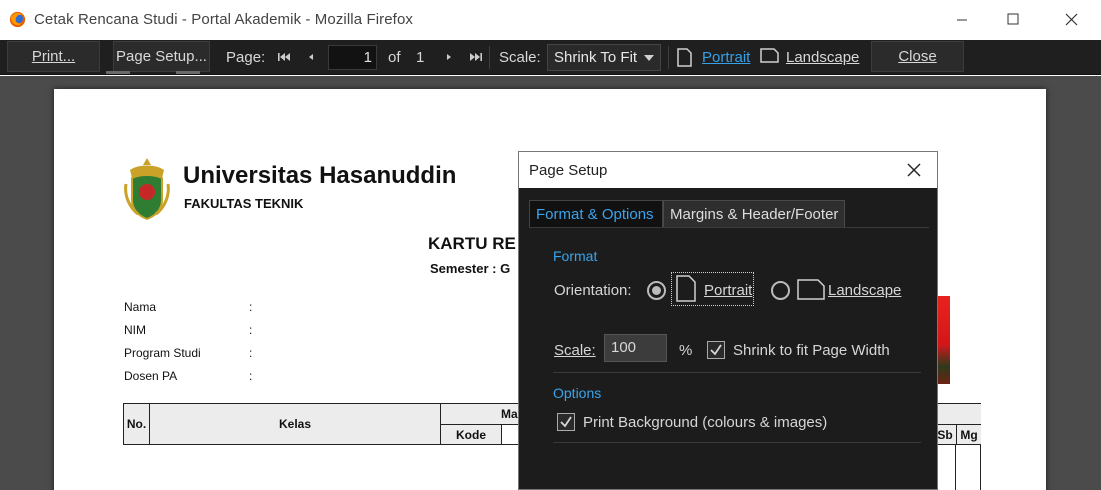  What do you see at coordinates (520, 57) in the screenshot?
I see `scale-label: Scale:` at bounding box center [520, 57].